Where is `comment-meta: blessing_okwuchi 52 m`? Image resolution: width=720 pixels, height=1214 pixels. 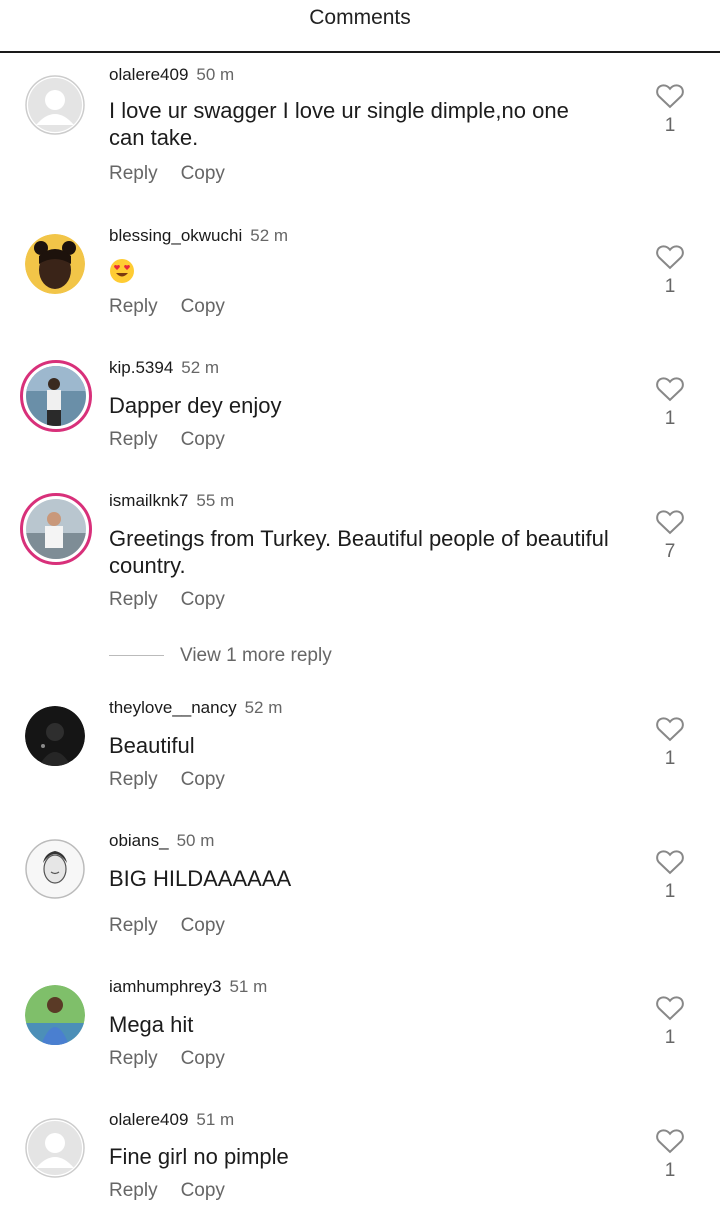
comment-meta: blessing_okwuchi 52 m is located at coordinates (198, 236).